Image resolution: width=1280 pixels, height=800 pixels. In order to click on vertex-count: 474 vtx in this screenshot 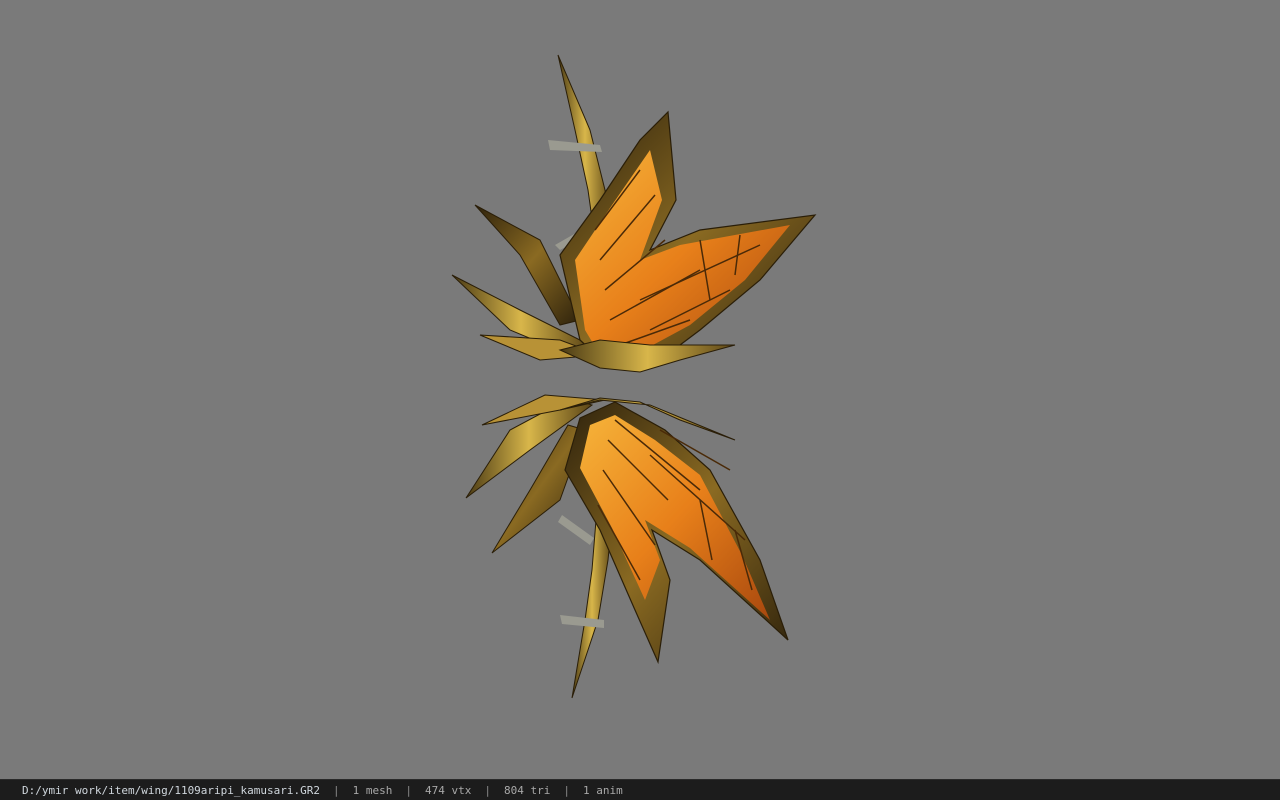, I will do `click(448, 790)`.